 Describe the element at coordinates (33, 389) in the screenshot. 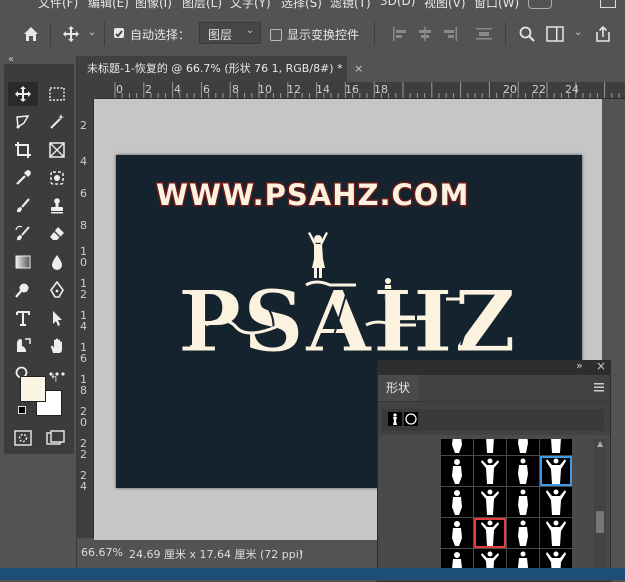

I see `foreground-color-swatch` at that location.